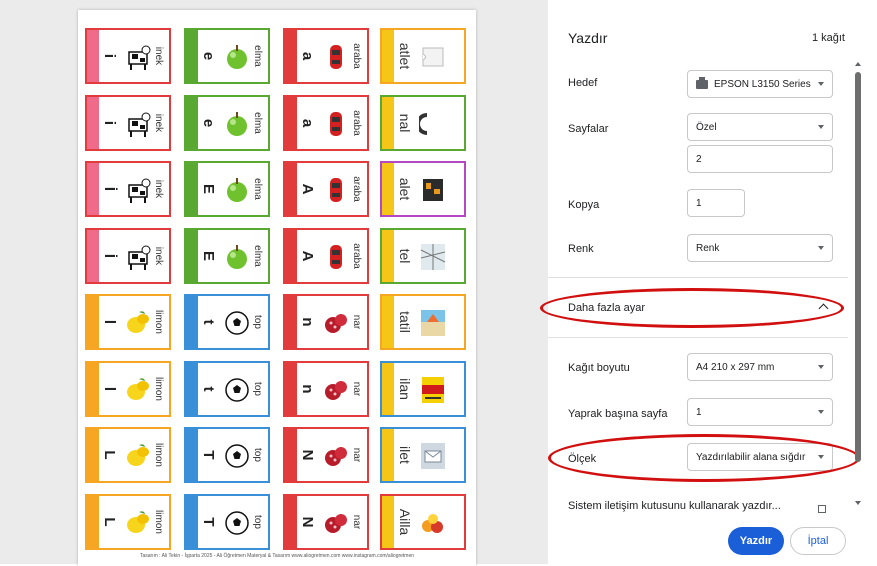 The image size is (877, 566). I want to click on paper-size-select: A4 210 x 297 mm, so click(760, 367).